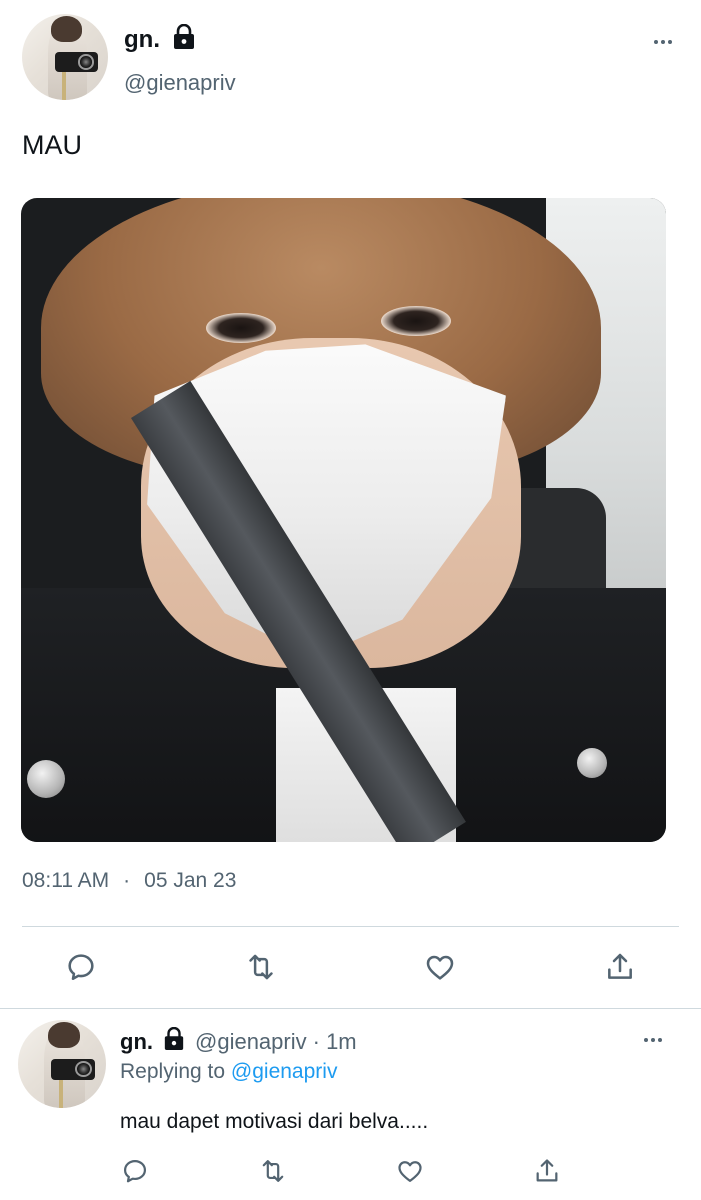 This screenshot has width=701, height=1200. What do you see at coordinates (251, 1042) in the screenshot?
I see `reply-author-handle: @gienapriv` at bounding box center [251, 1042].